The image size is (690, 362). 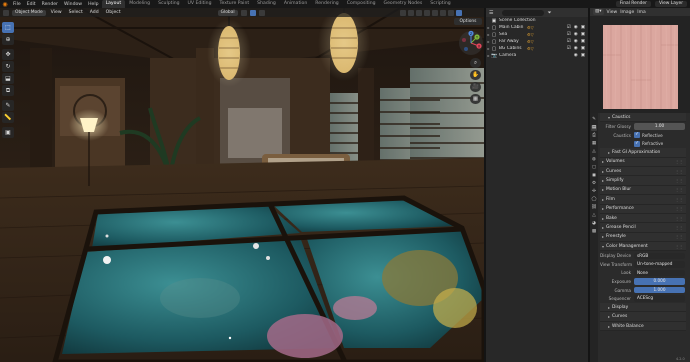 What do you see at coordinates (8, 66) in the screenshot?
I see `rotate-tool-button: ↻` at bounding box center [8, 66].